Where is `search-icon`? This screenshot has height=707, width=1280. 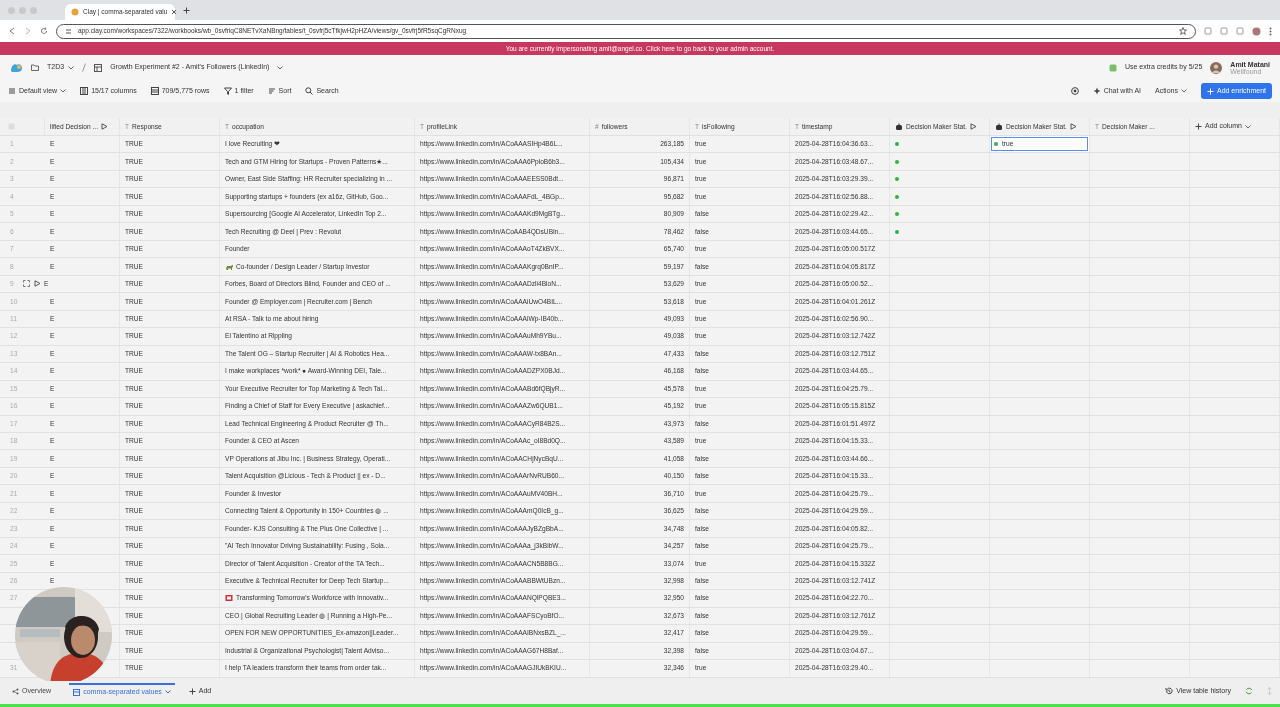 search-icon is located at coordinates (309, 91).